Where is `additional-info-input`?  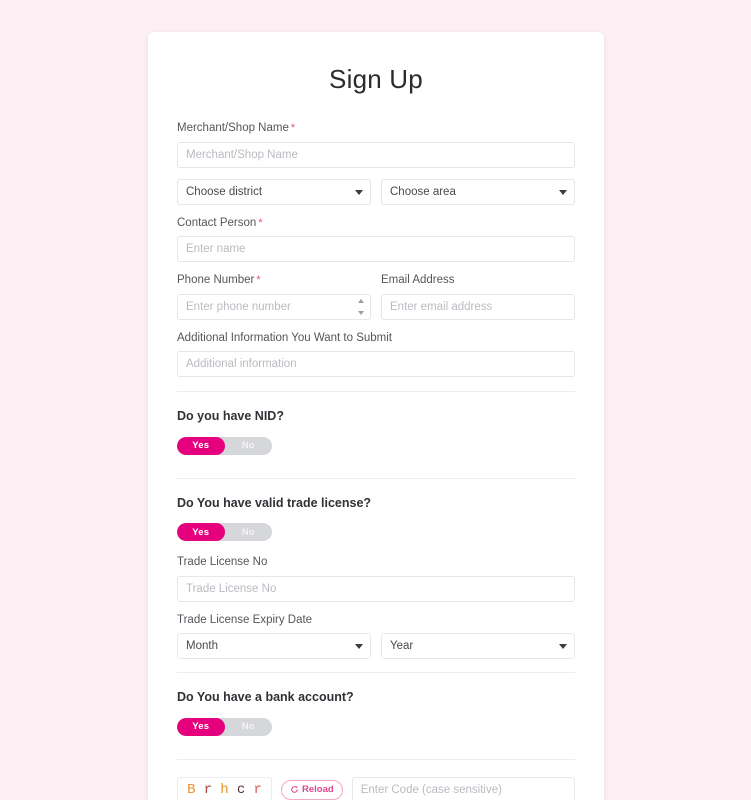
additional-info-input is located at coordinates (376, 364).